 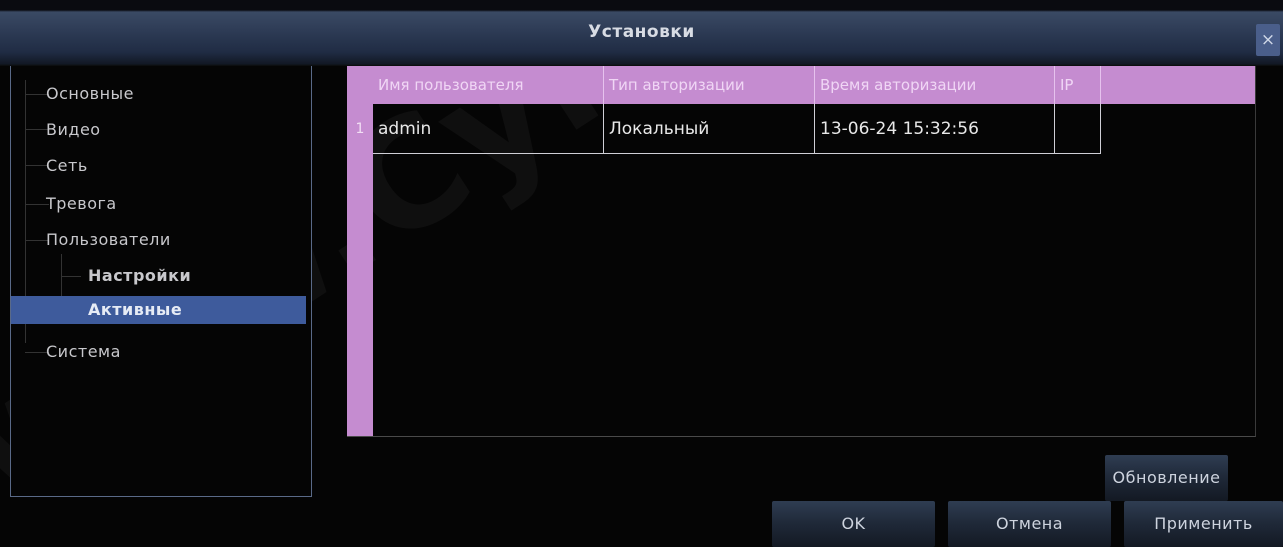 I want to click on close-button: ×, so click(x=1268, y=40).